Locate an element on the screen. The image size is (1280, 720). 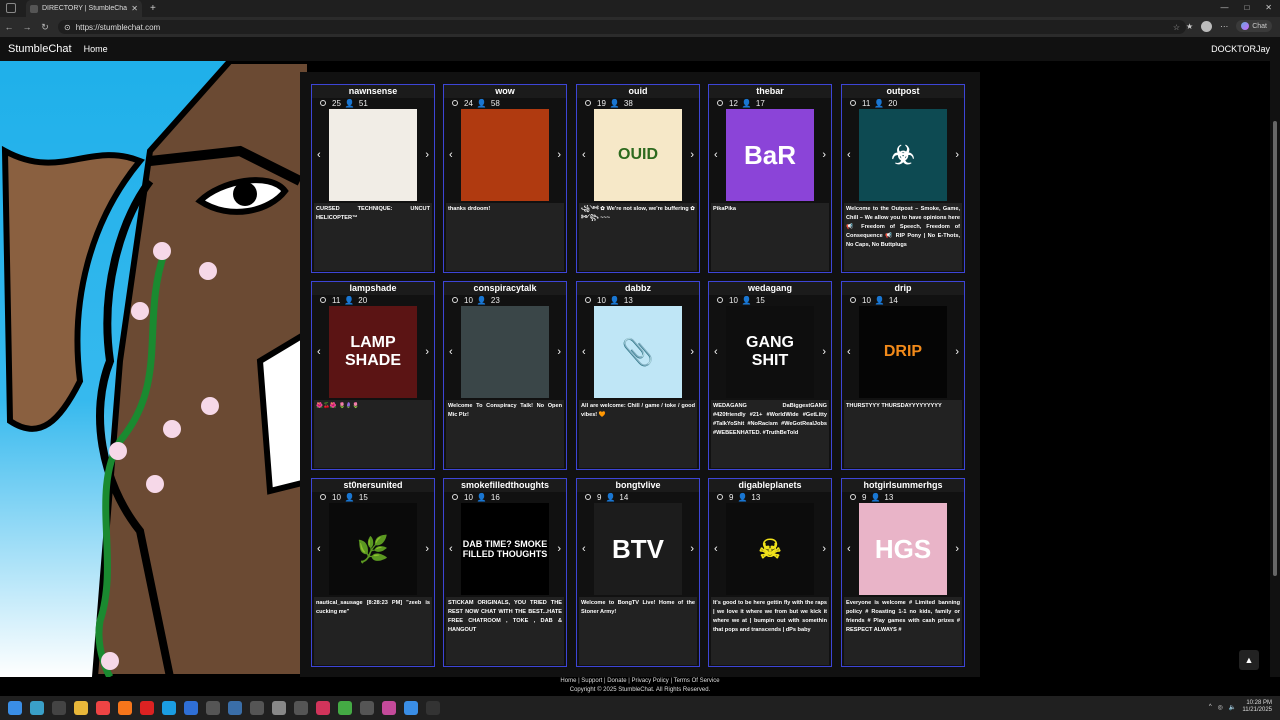
room-thumbnail: ‹ HGS › is located at coordinates (903, 549).